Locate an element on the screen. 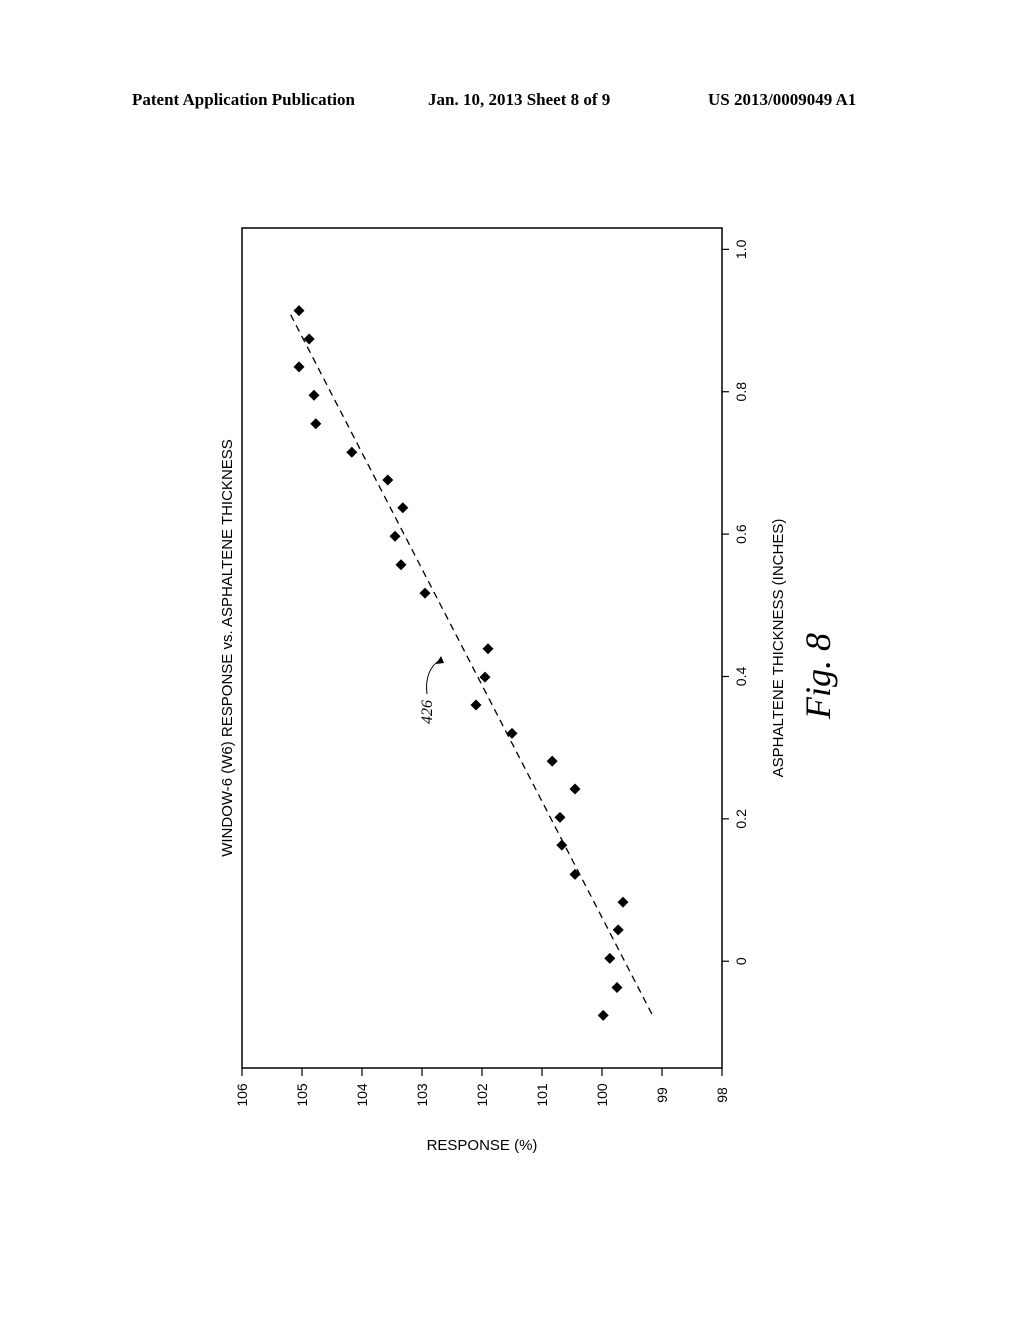 The width and height of the screenshot is (1024, 1320). response-tick-label: 106 is located at coordinates (242, 1095).